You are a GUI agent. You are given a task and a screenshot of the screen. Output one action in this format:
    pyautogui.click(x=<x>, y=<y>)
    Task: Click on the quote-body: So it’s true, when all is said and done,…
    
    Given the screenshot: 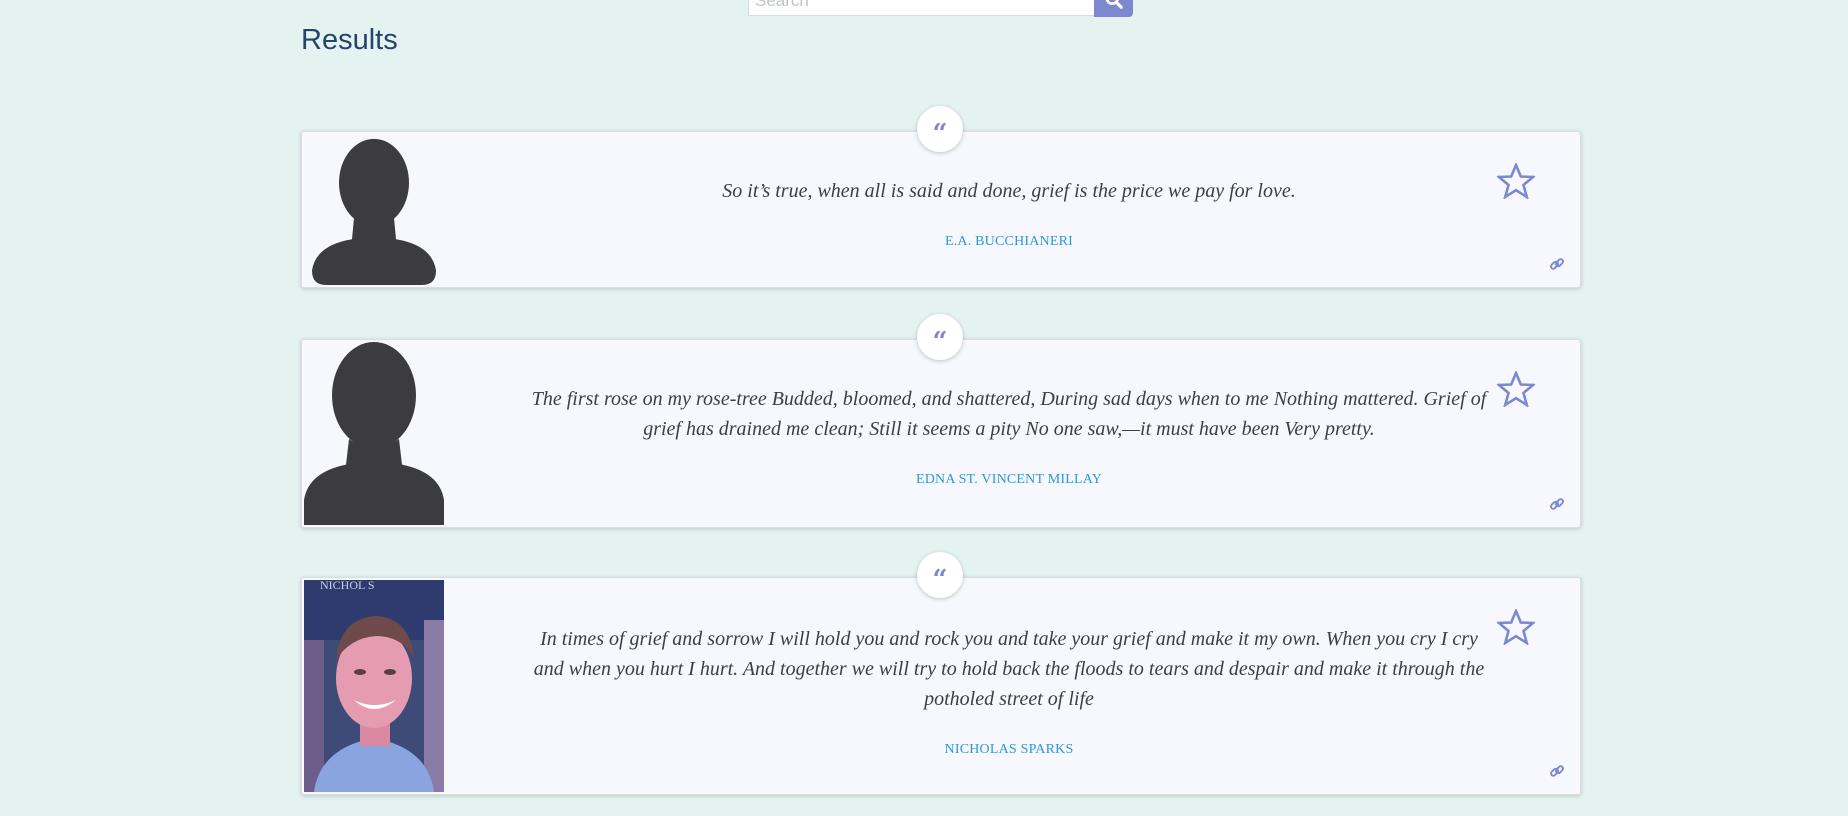 What is the action you would take?
    pyautogui.click(x=1009, y=213)
    